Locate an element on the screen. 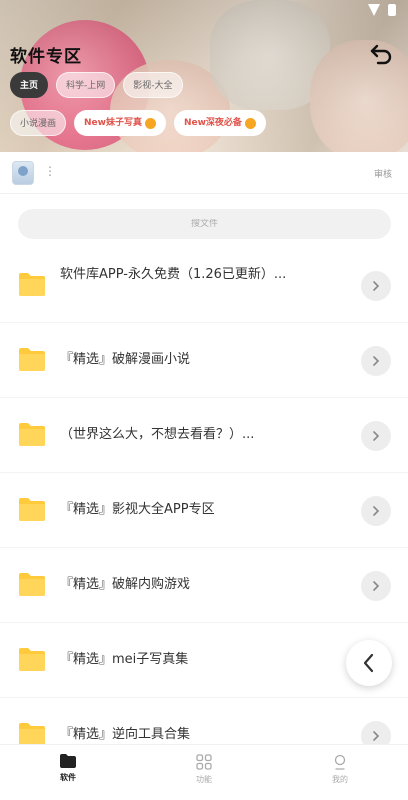  chip-video: 影视-大全 is located at coordinates (153, 85).